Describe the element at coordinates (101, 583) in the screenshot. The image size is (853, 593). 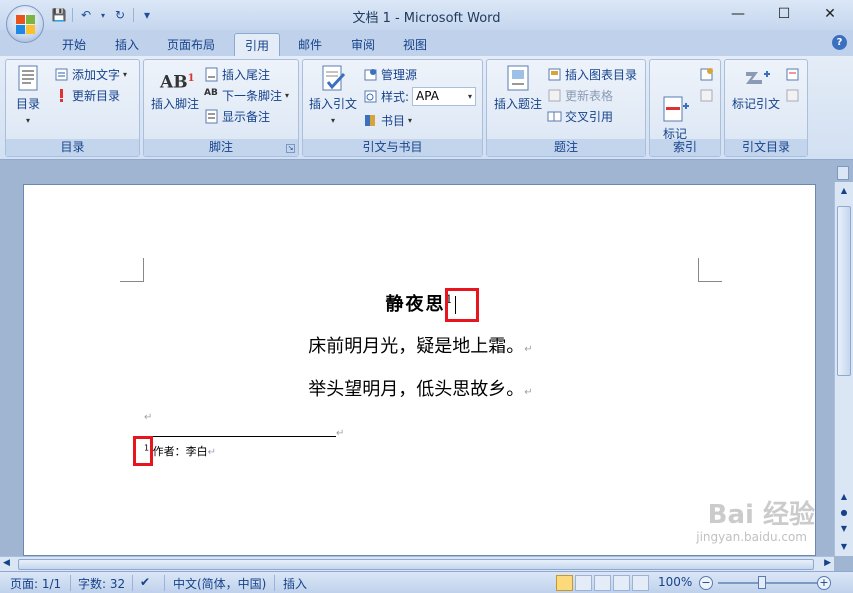
I see `word-count: 字数: 32` at that location.